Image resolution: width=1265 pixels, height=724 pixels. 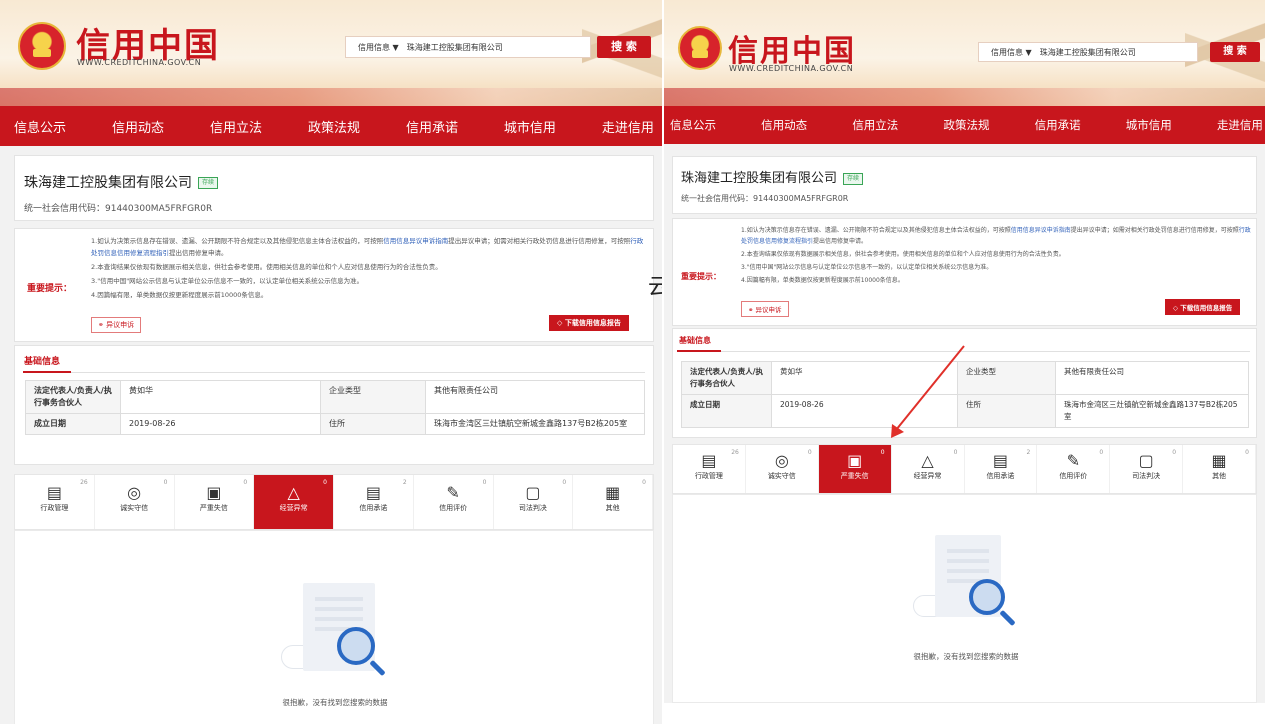 I want to click on tab-label: 信用承诺, so click(x=373, y=508).